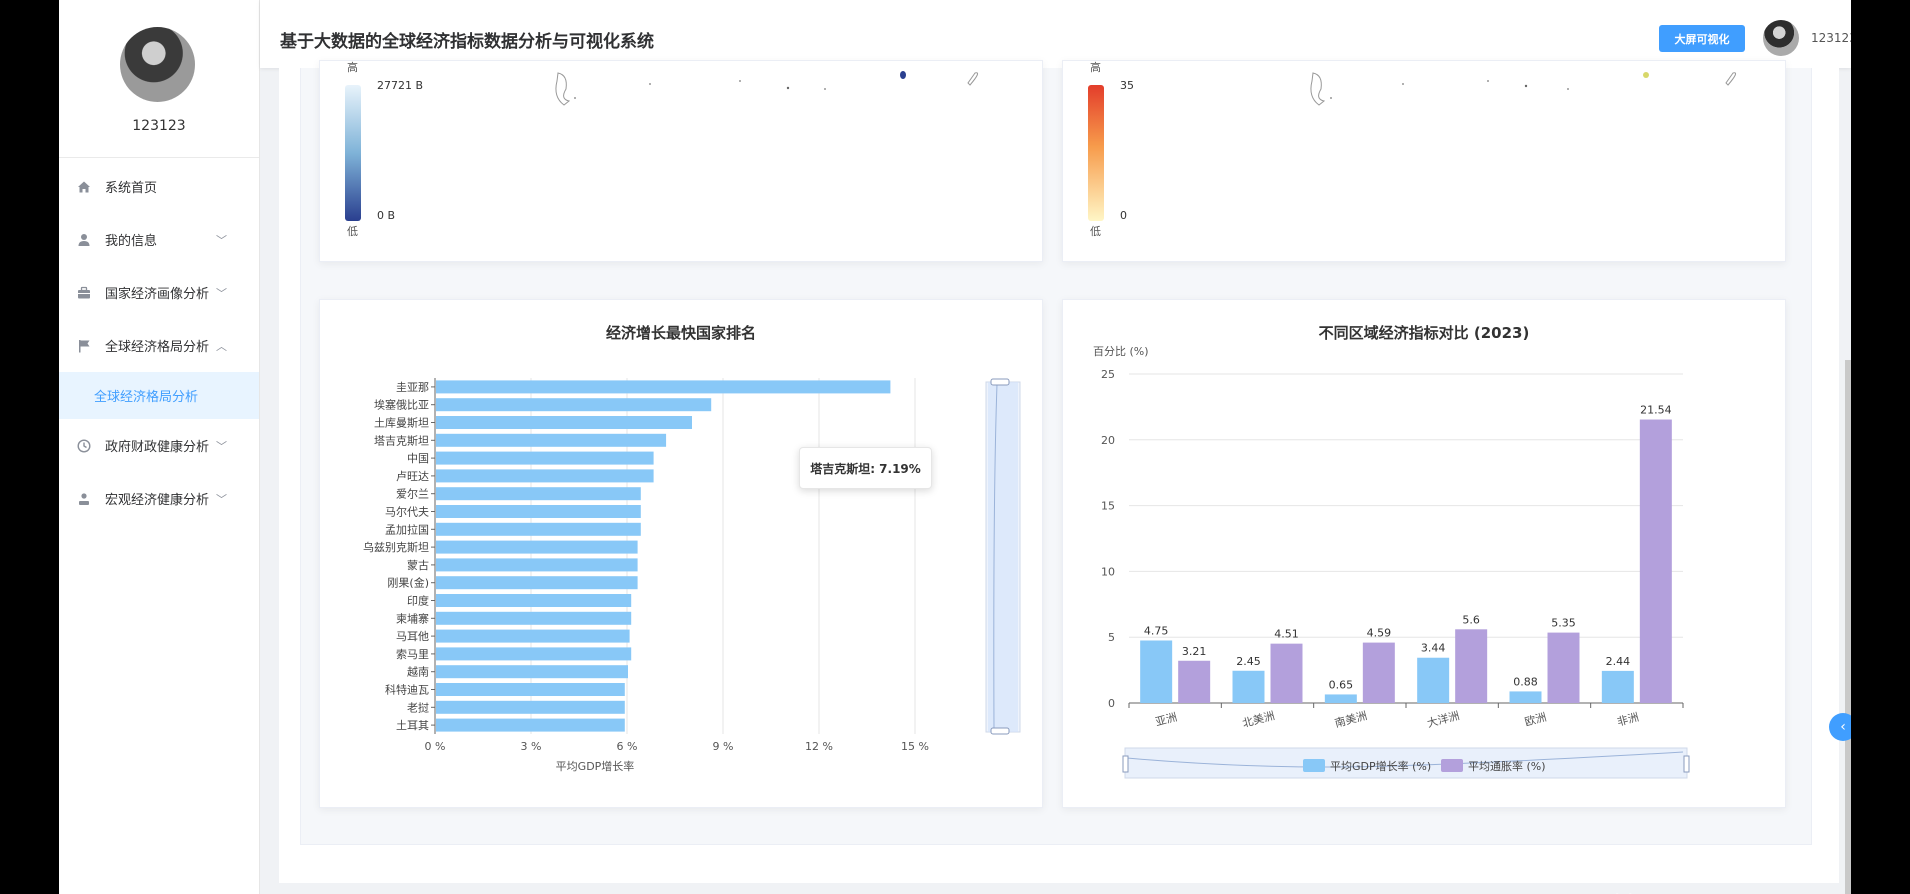 This screenshot has height=894, width=1910. Describe the element at coordinates (723, 746) in the screenshot. I see `x-tick-label: 9 %` at that location.